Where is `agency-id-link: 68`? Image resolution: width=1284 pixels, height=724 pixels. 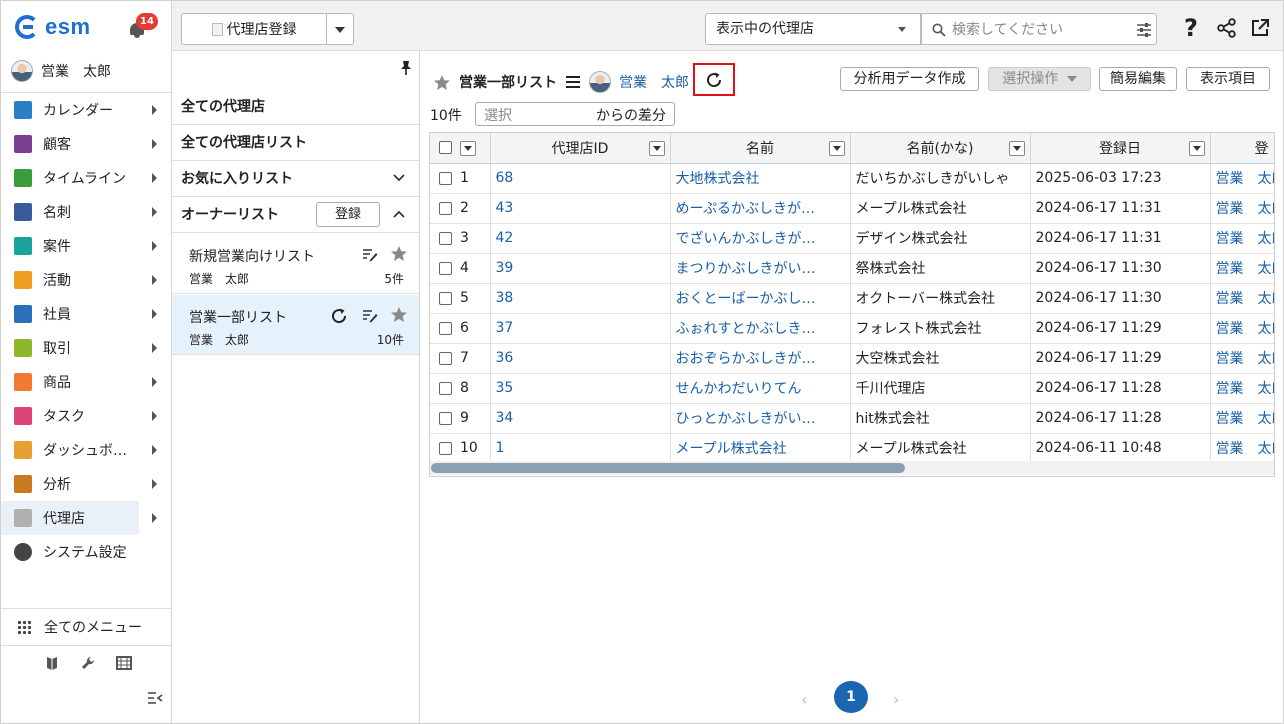 agency-id-link: 68 is located at coordinates (580, 178).